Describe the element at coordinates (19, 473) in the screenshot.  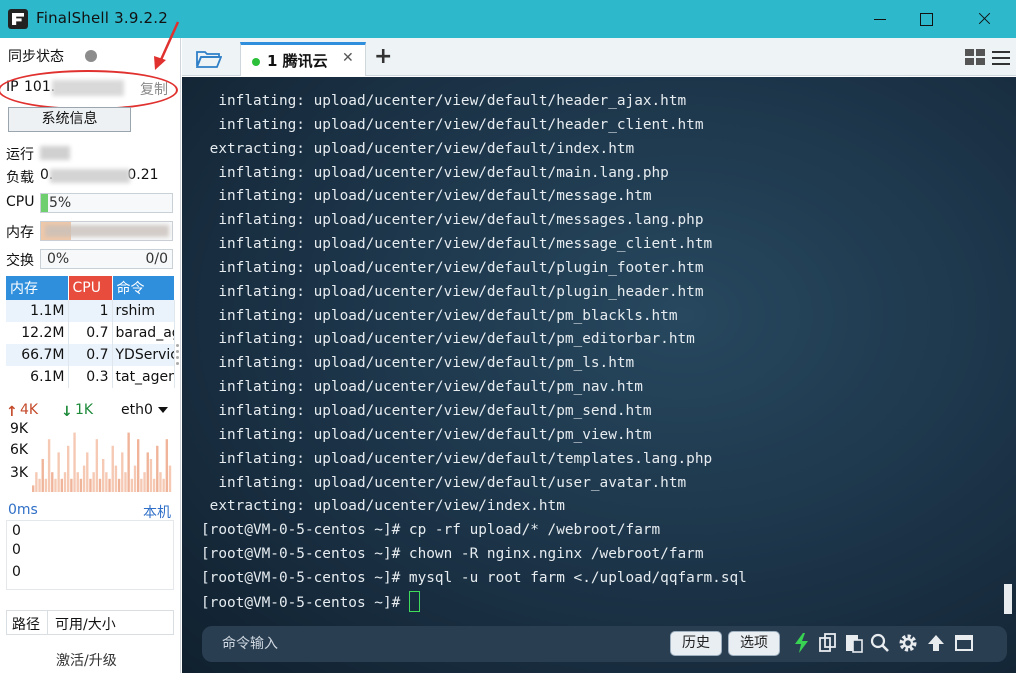
I see `net-ytick: 3K` at that location.